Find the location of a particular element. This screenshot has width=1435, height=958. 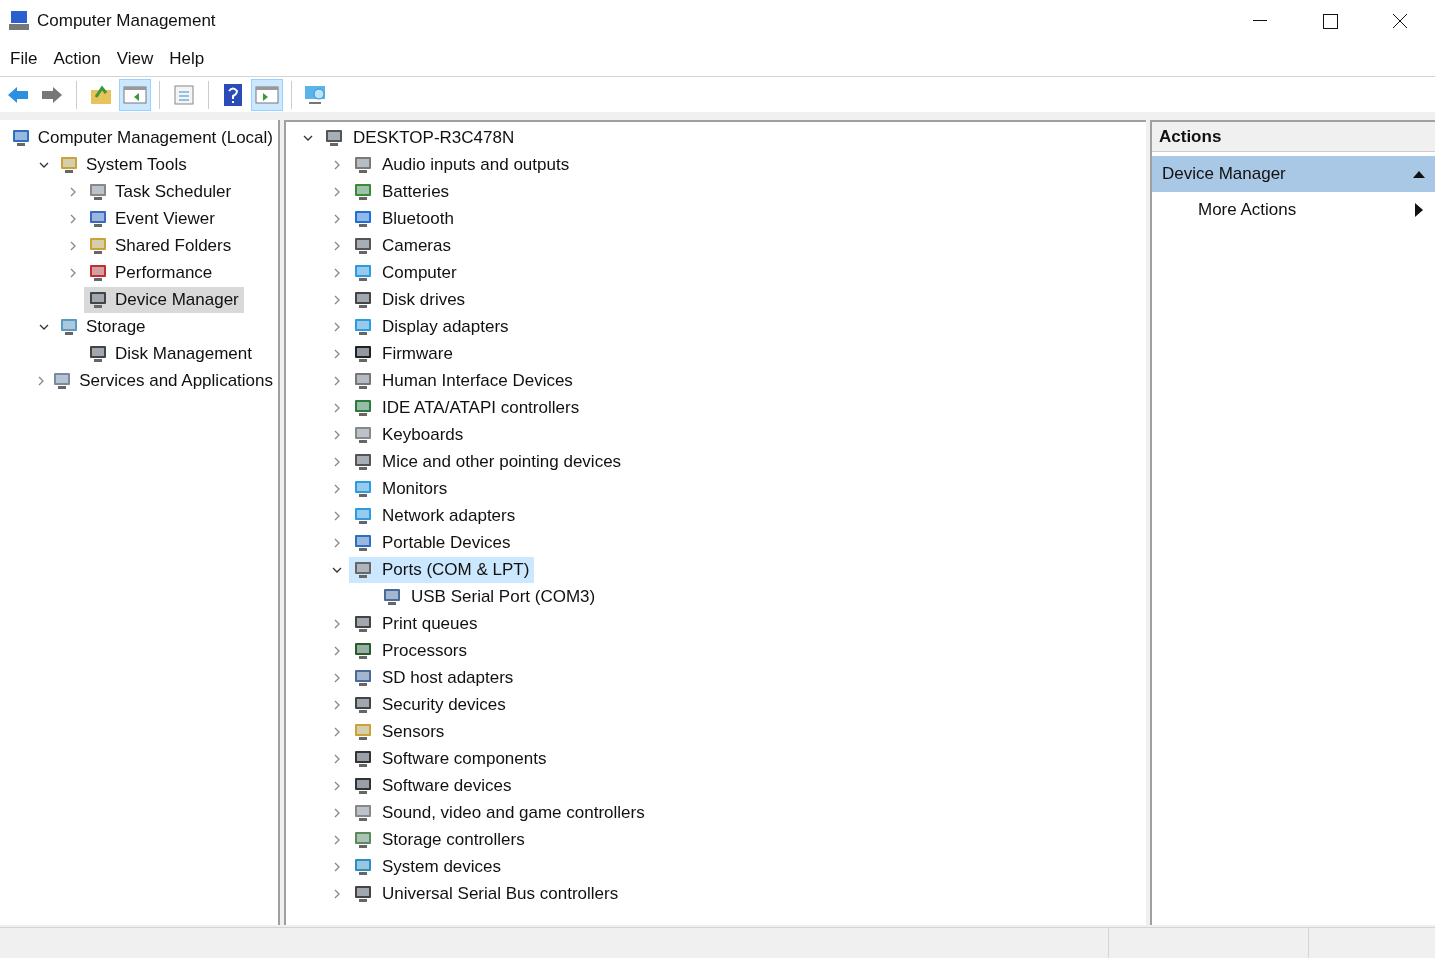

device-category: Audio inputs and outputs is located at coordinates (462, 164).